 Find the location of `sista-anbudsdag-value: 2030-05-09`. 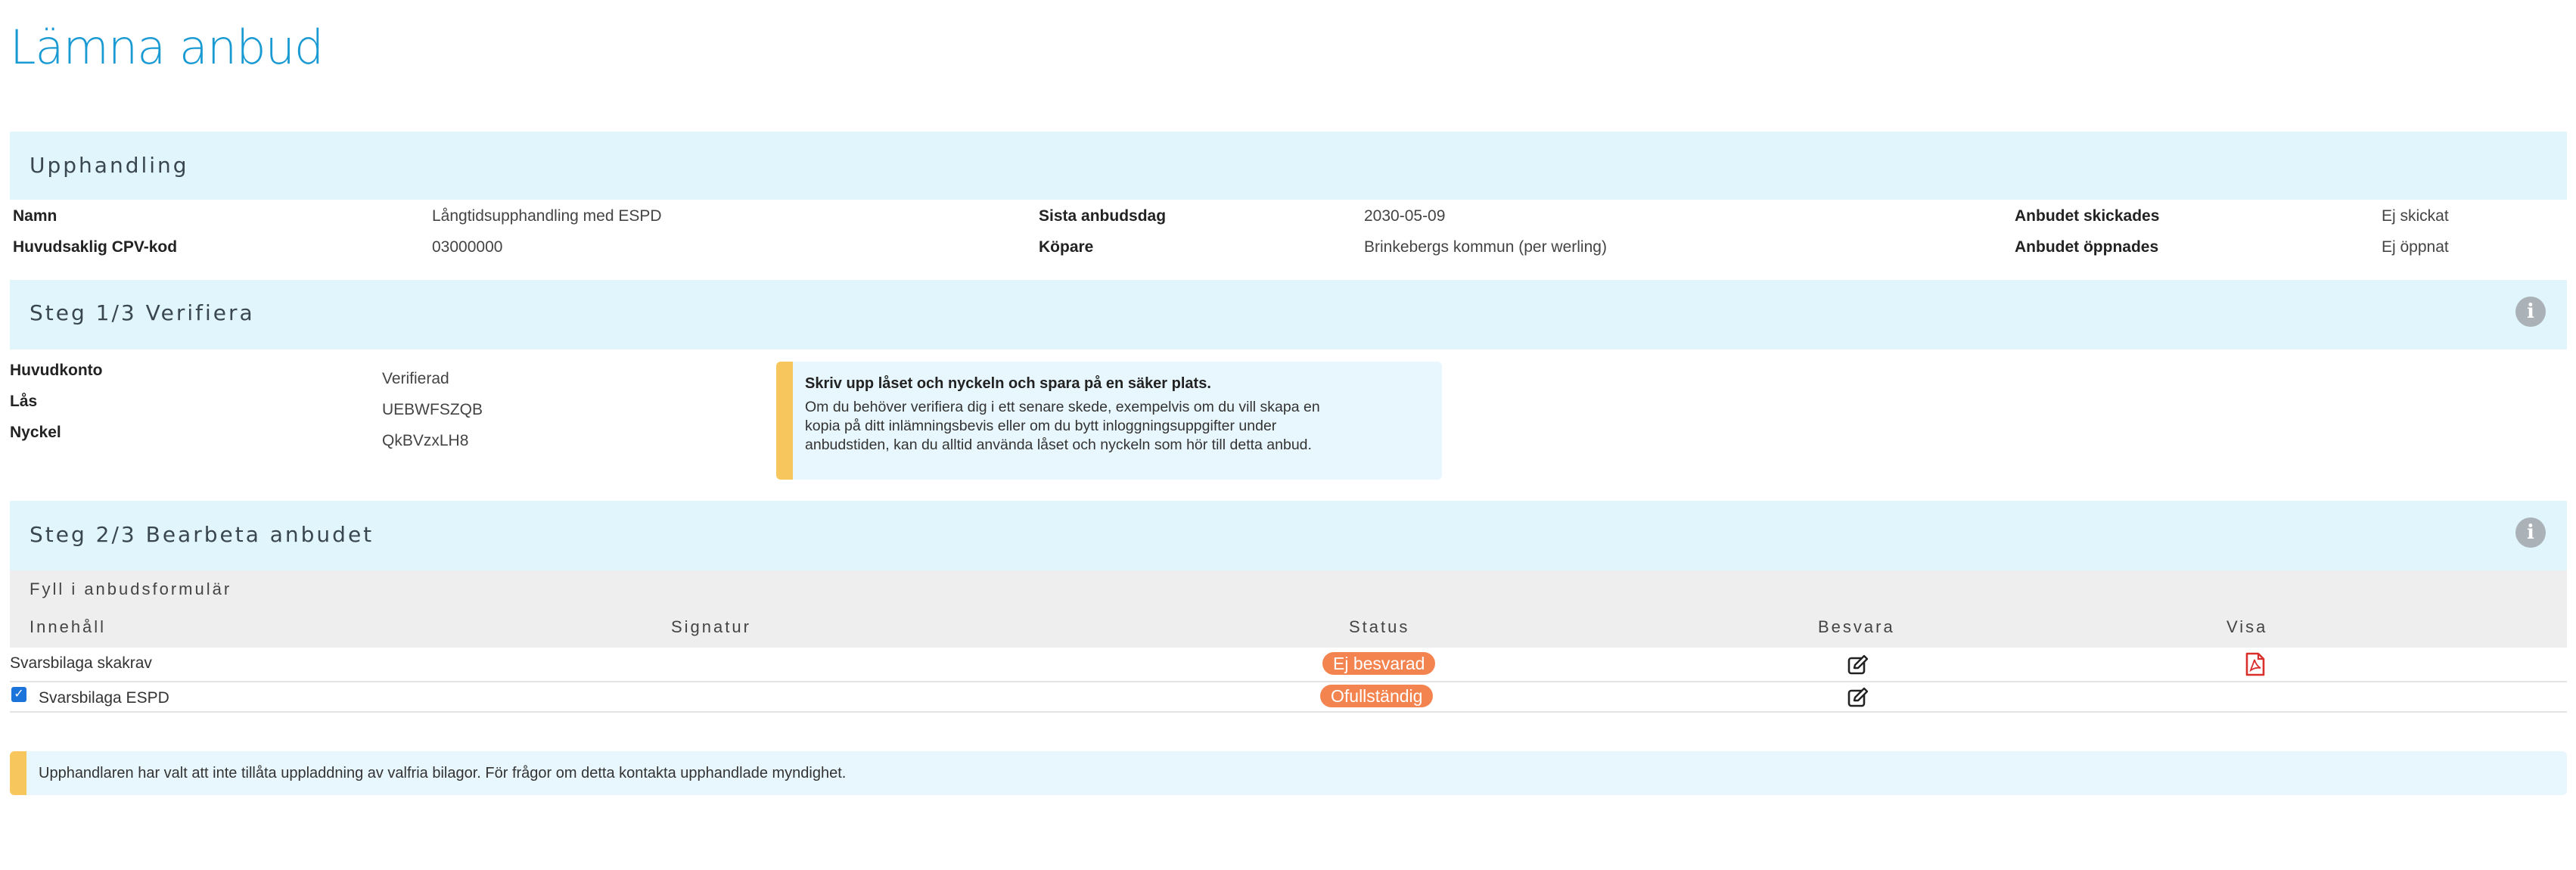

sista-anbudsdag-value: 2030-05-09 is located at coordinates (1405, 216).